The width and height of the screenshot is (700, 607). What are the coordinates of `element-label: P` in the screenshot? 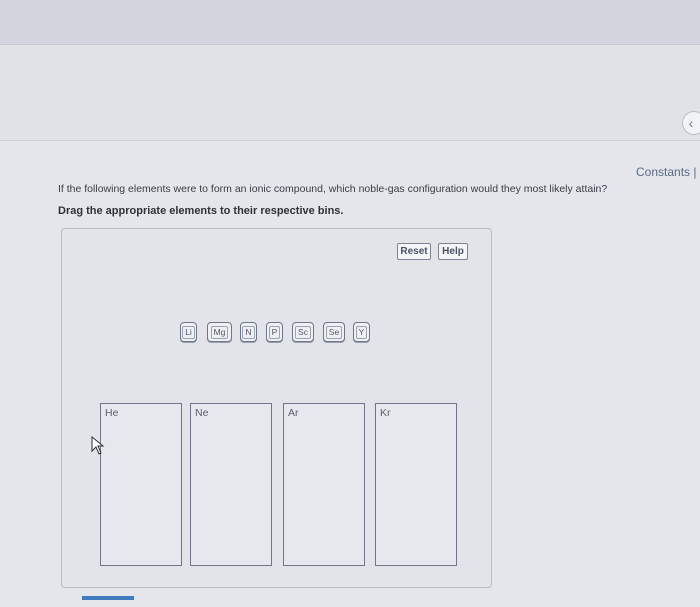 It's located at (274, 332).